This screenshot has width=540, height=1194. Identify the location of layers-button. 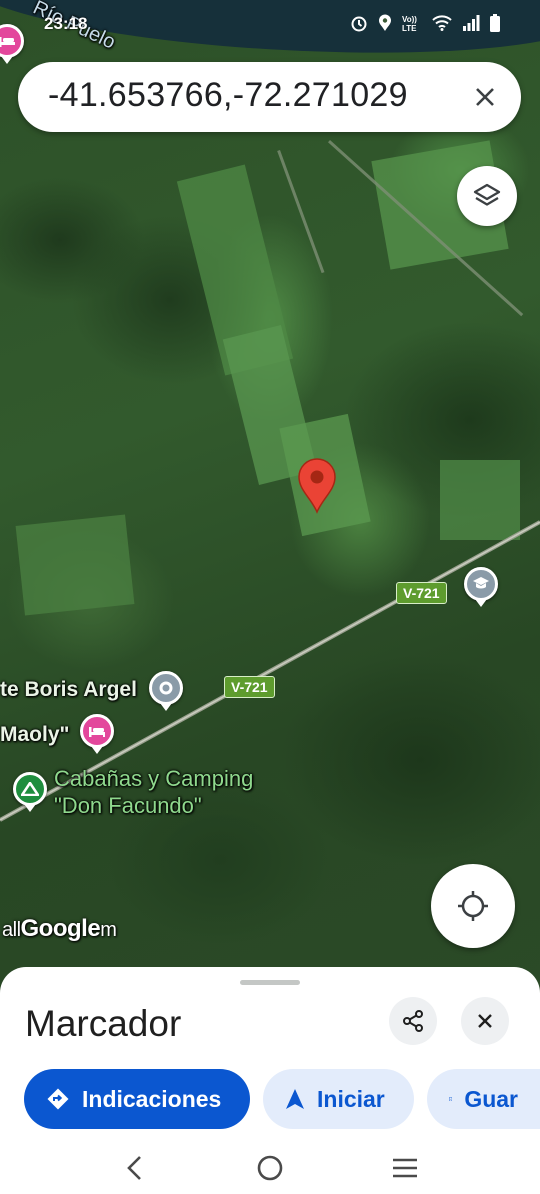
(487, 196).